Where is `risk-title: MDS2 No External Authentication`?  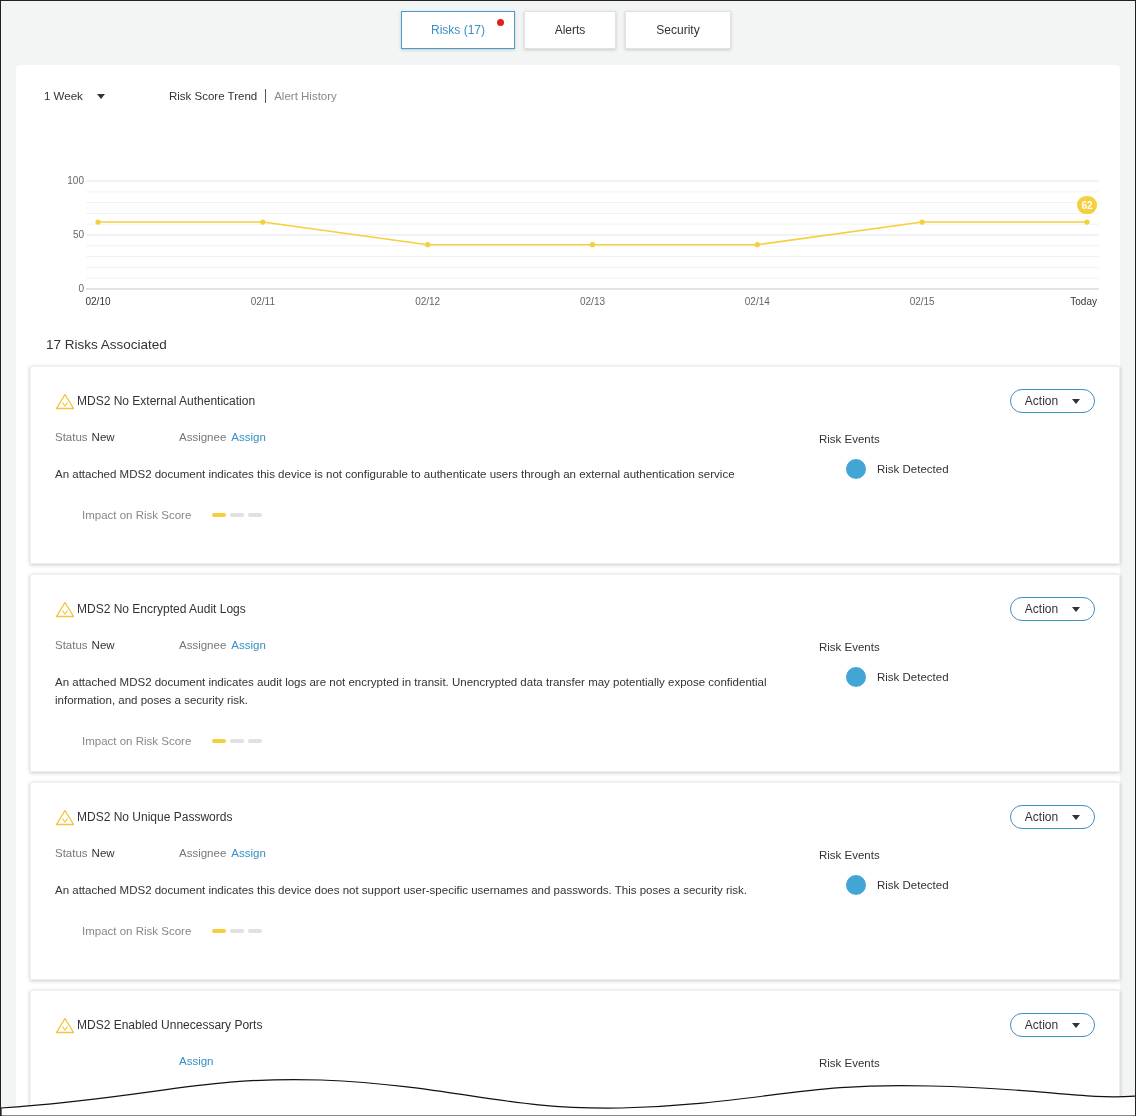 risk-title: MDS2 No External Authentication is located at coordinates (166, 401).